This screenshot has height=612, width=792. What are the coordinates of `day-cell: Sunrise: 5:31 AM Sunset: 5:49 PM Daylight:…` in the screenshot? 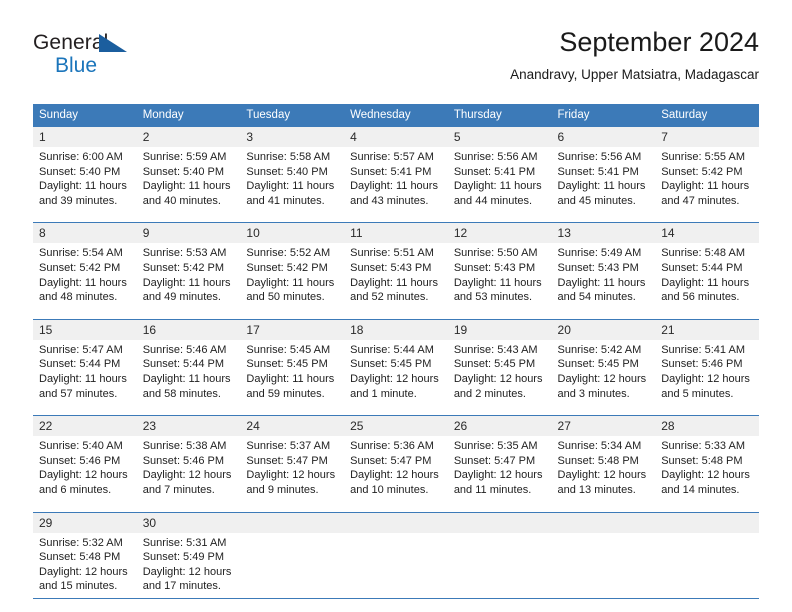 It's located at (188, 566).